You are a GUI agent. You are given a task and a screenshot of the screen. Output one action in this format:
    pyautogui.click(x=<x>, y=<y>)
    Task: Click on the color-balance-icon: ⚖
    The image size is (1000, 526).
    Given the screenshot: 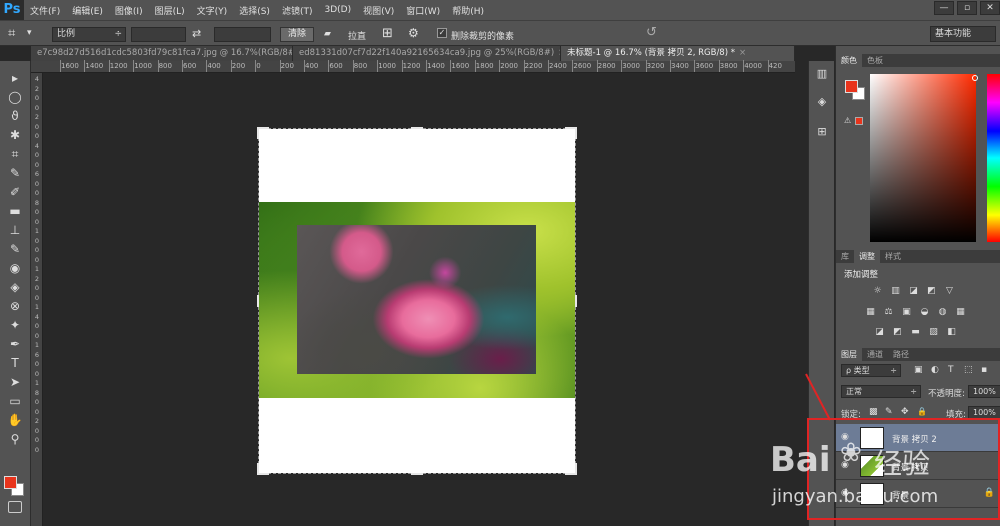 What is the action you would take?
    pyautogui.click(x=888, y=312)
    